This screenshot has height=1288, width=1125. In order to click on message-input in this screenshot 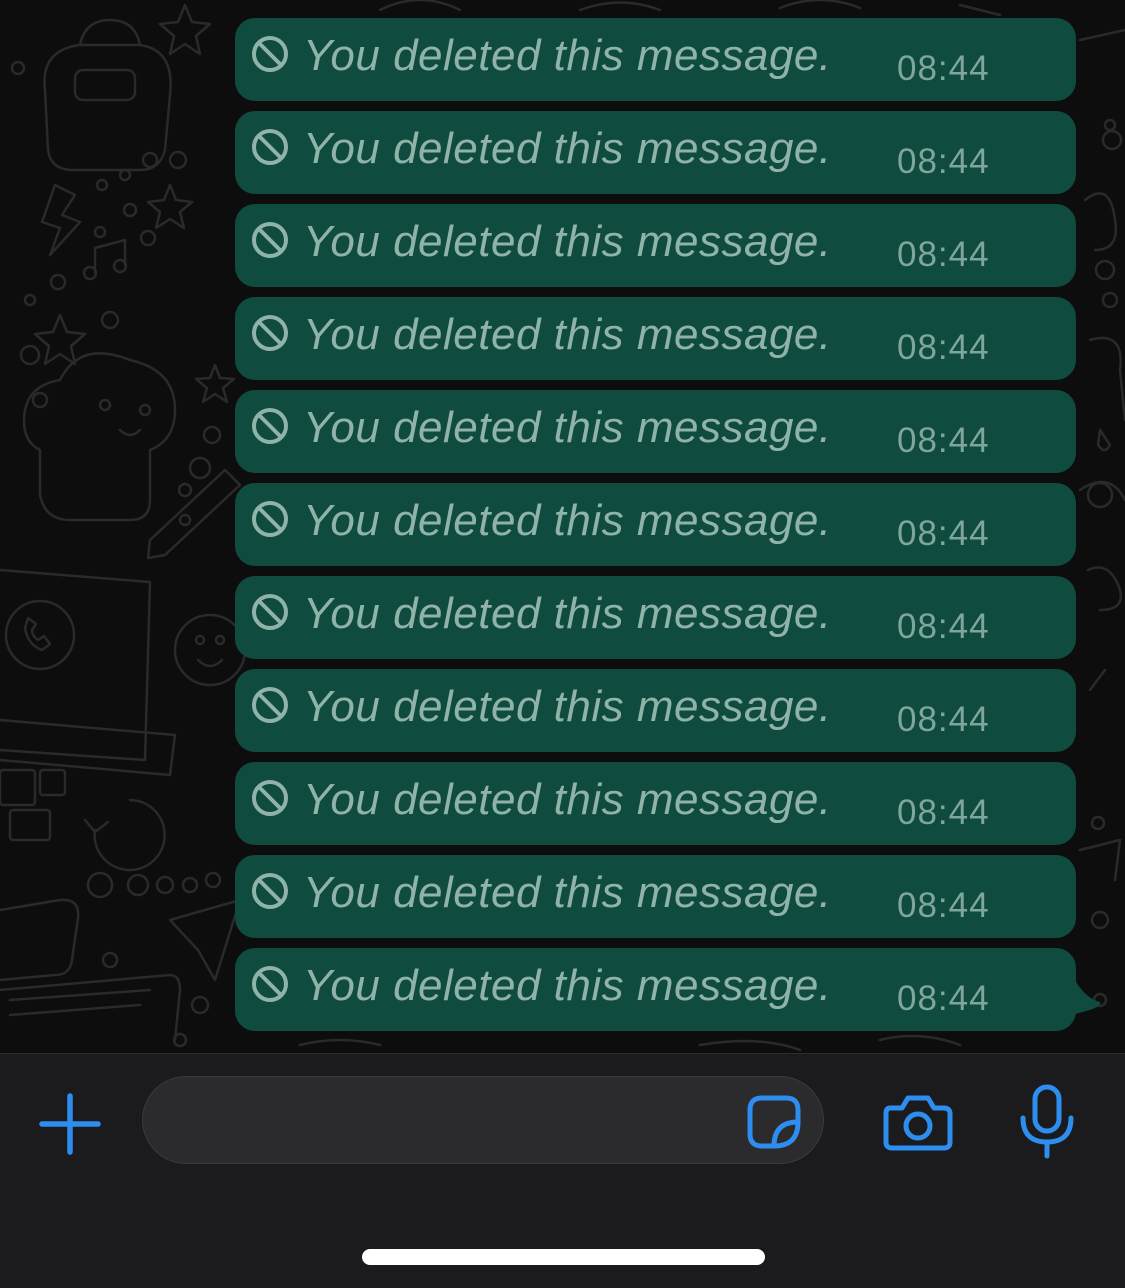, I will do `click(483, 1120)`.